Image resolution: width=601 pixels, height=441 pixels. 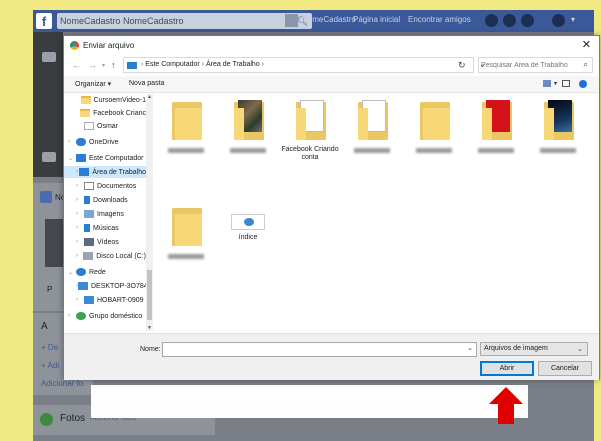 What do you see at coordinates (105, 242) in the screenshot?
I see `tree-item: › Vídeos` at bounding box center [105, 242].